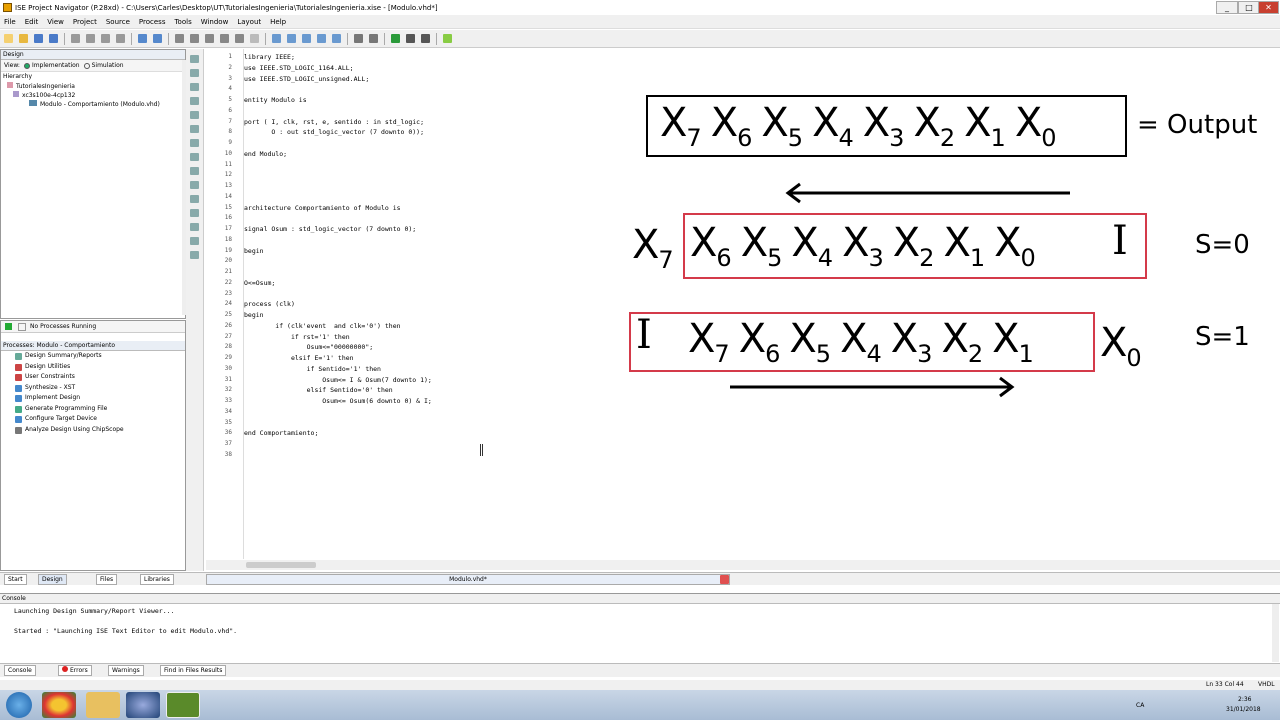 This screenshot has width=1280, height=720. What do you see at coordinates (254, 38) in the screenshot?
I see `view-icon` at bounding box center [254, 38].